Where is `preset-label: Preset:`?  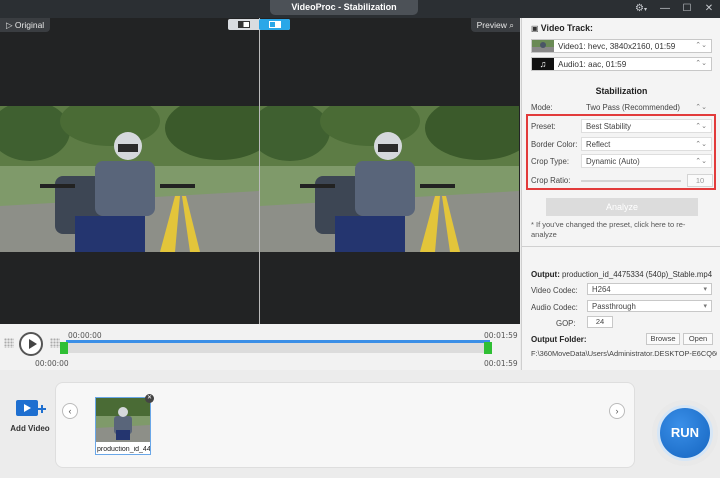 preset-label: Preset: is located at coordinates (543, 126).